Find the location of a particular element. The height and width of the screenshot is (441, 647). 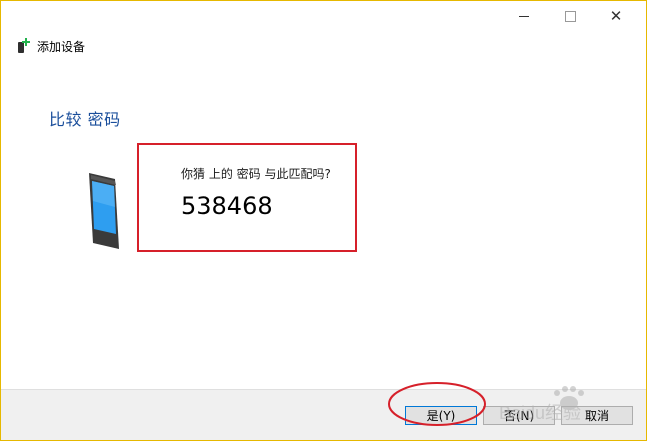

page-title: 比较 密码 is located at coordinates (85, 119).